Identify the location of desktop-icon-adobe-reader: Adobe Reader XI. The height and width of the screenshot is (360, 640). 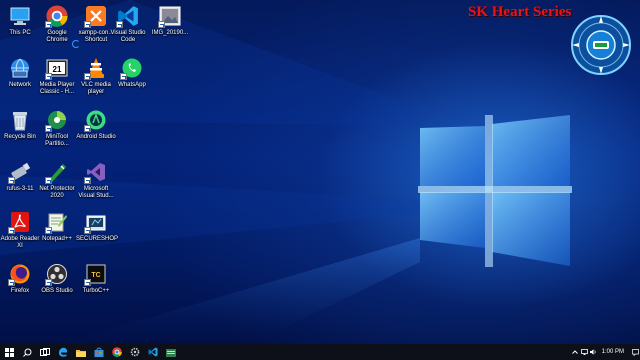
(20, 230).